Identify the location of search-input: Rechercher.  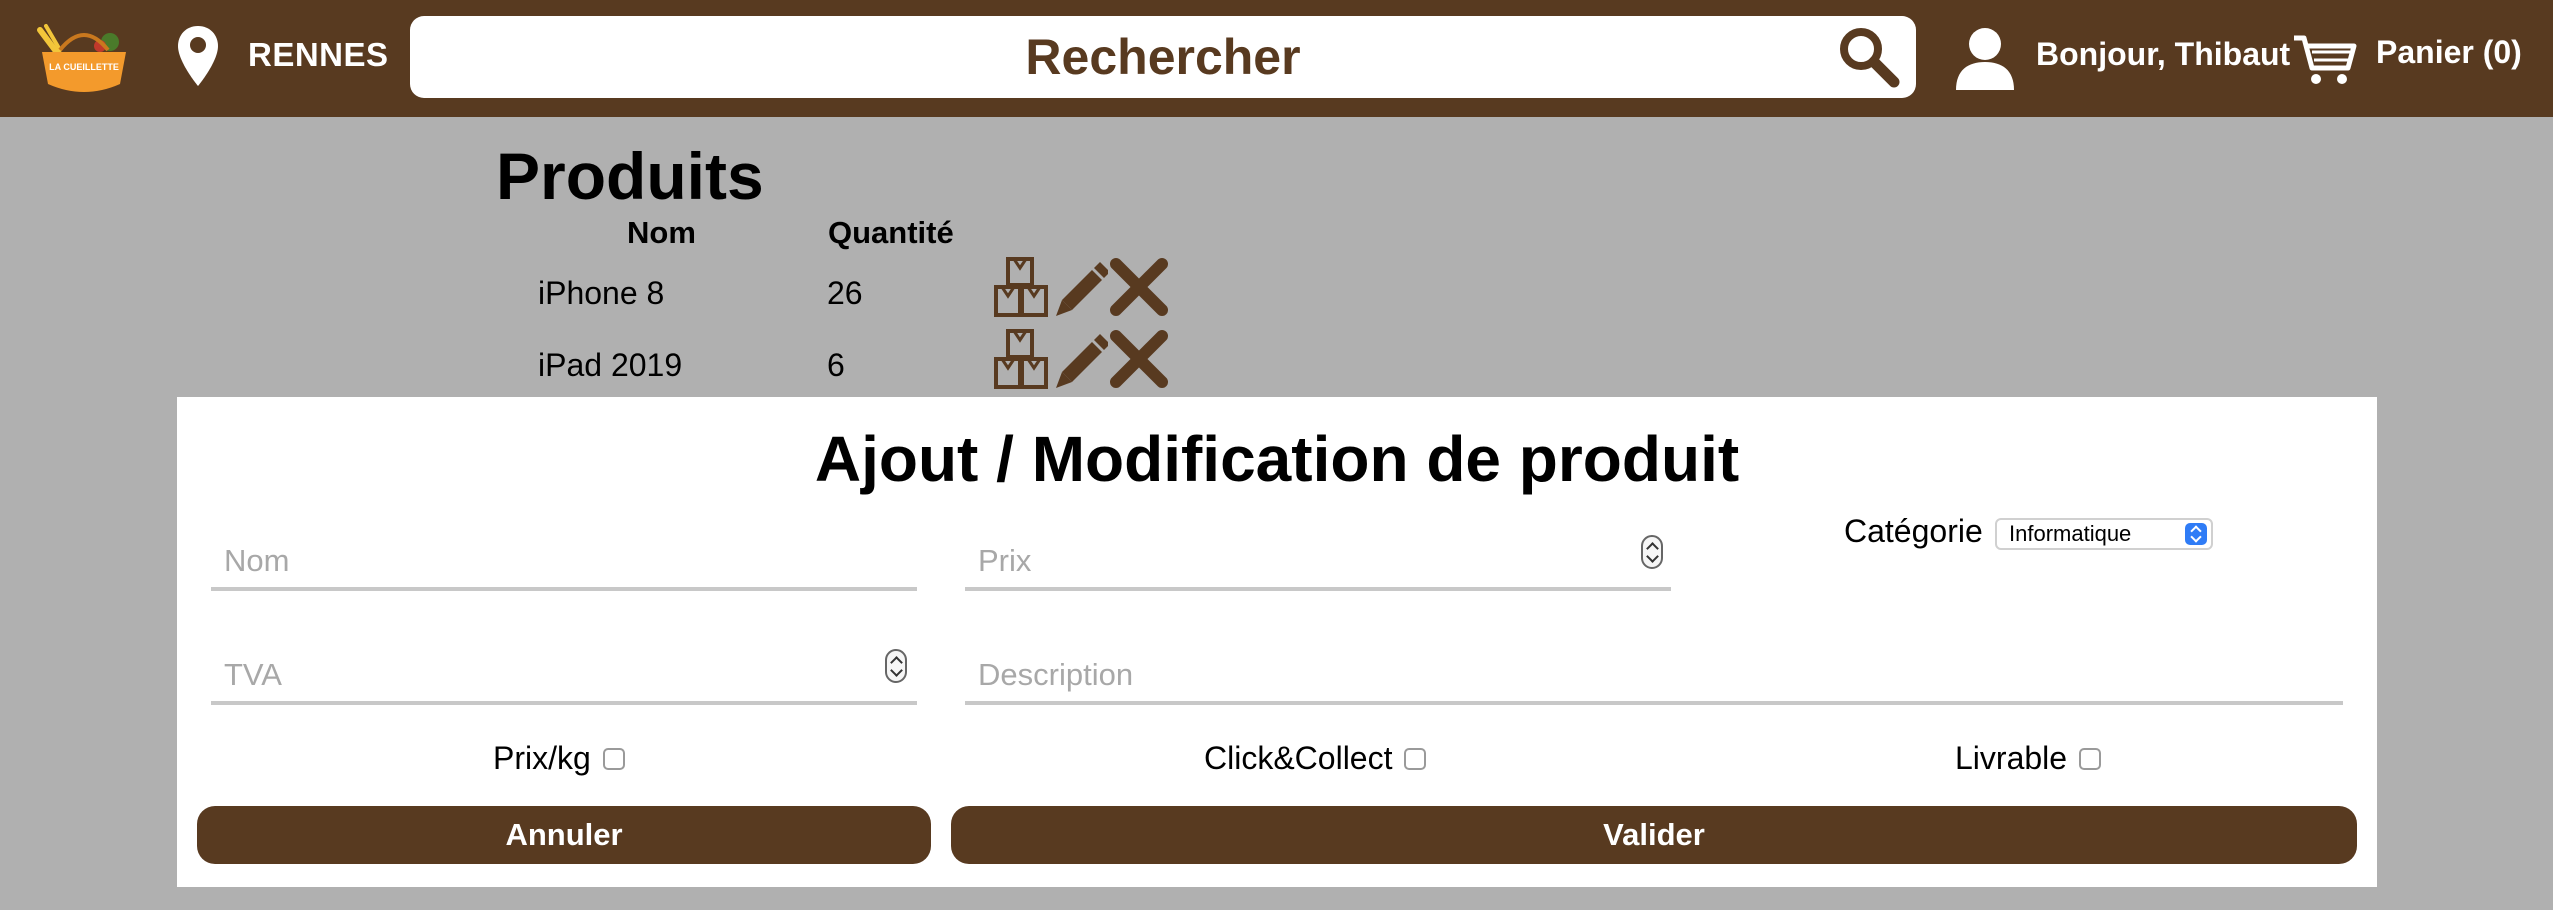
(1163, 57).